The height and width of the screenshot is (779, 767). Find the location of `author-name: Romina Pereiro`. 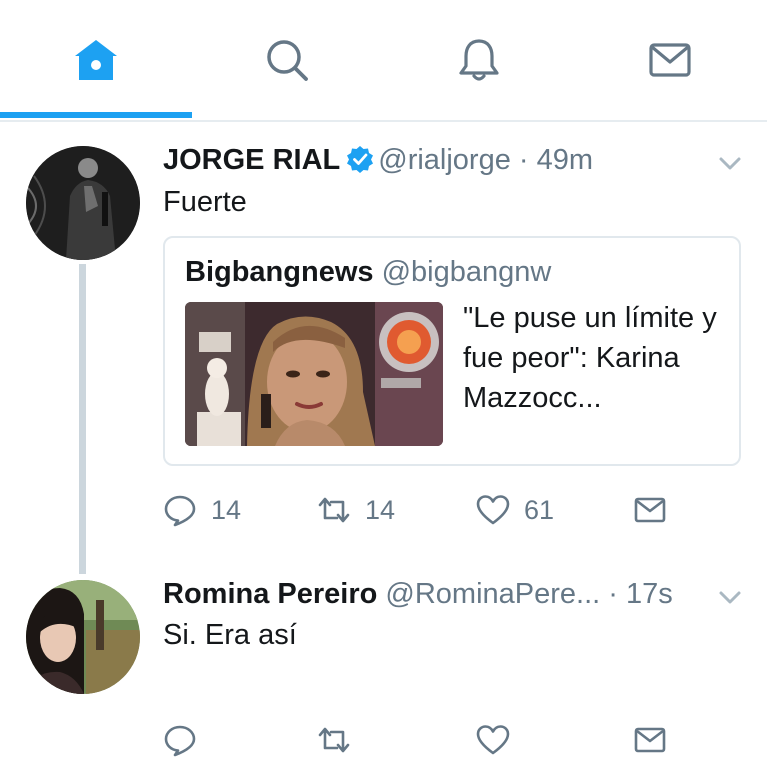

author-name: Romina Pereiro is located at coordinates (270, 594).